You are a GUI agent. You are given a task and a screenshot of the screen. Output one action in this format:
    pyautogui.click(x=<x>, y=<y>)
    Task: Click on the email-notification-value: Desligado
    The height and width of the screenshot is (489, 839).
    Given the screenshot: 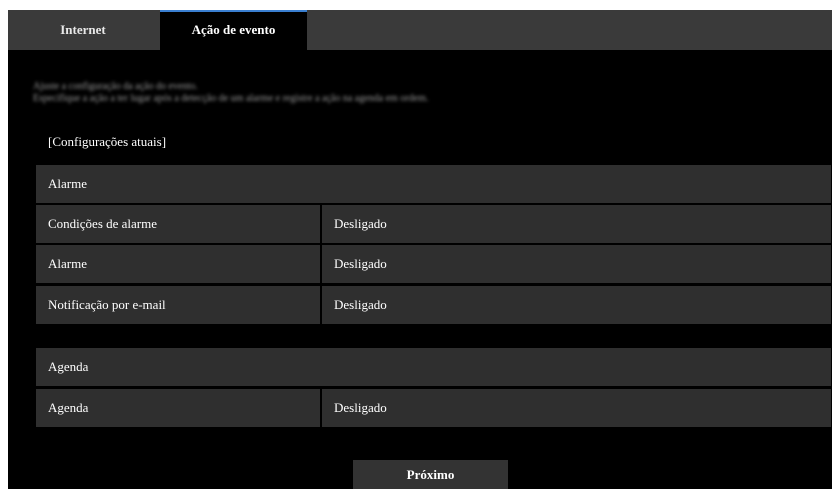 What is the action you would take?
    pyautogui.click(x=576, y=305)
    